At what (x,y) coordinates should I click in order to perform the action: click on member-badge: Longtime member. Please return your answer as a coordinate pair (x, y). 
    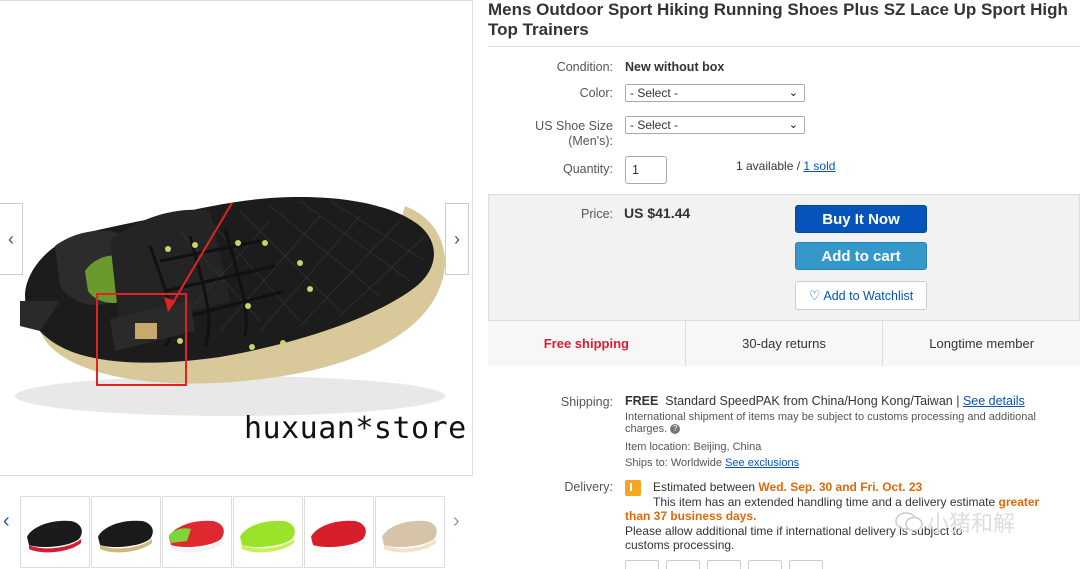
    Looking at the image, I should click on (982, 343).